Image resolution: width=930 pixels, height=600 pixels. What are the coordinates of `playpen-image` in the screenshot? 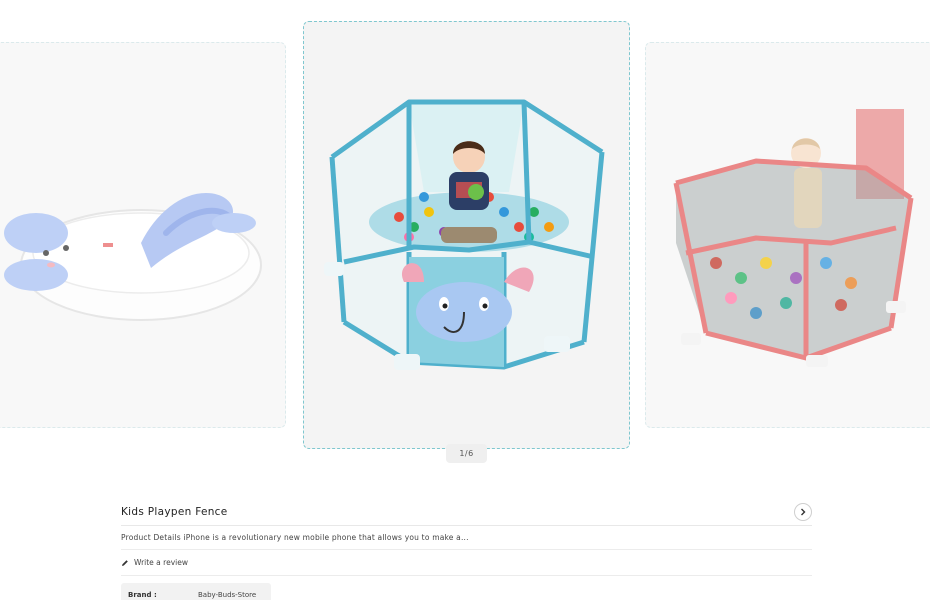 It's located at (464, 234).